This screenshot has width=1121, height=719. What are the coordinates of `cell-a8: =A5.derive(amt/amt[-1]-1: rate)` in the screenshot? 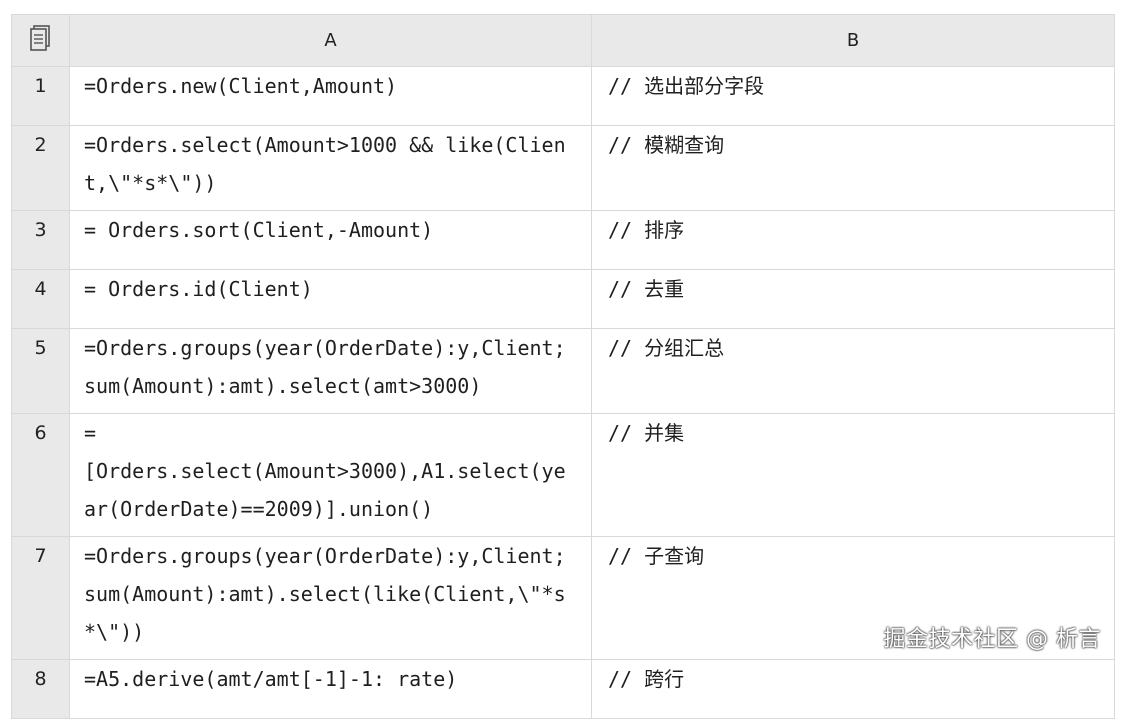 It's located at (330, 689).